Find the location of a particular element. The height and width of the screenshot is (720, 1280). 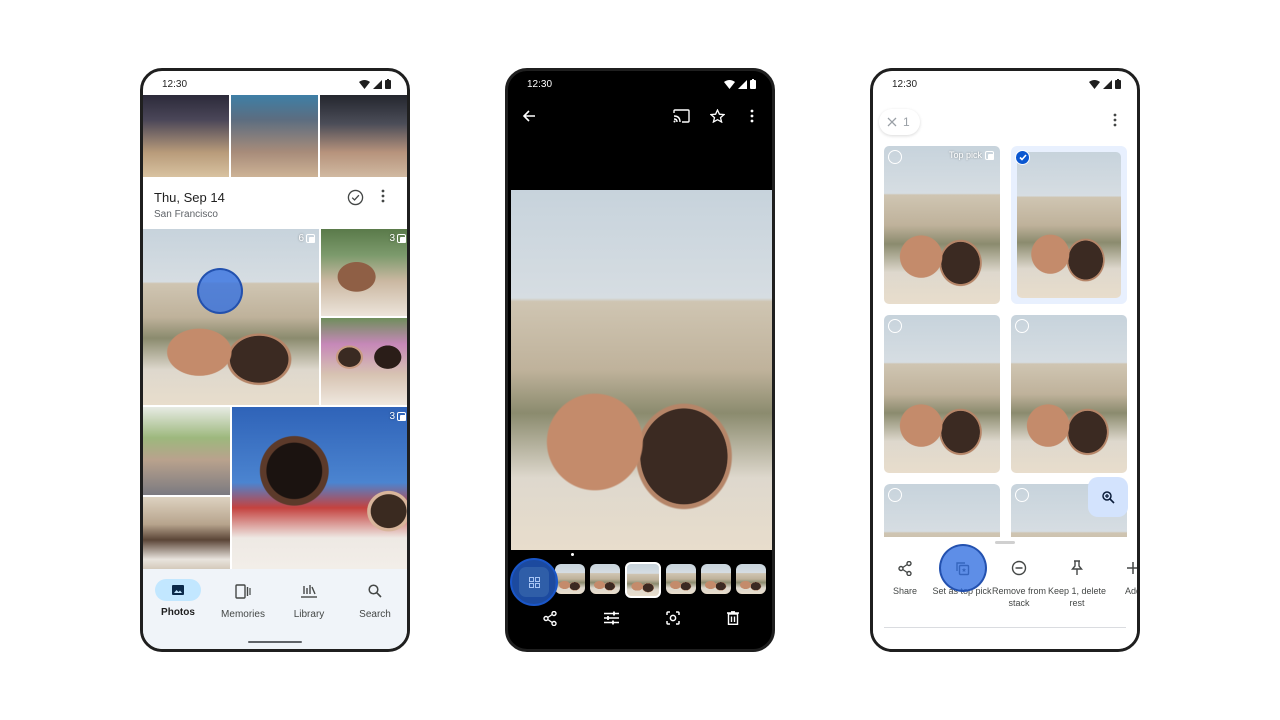

main-photo is located at coordinates (641, 370).